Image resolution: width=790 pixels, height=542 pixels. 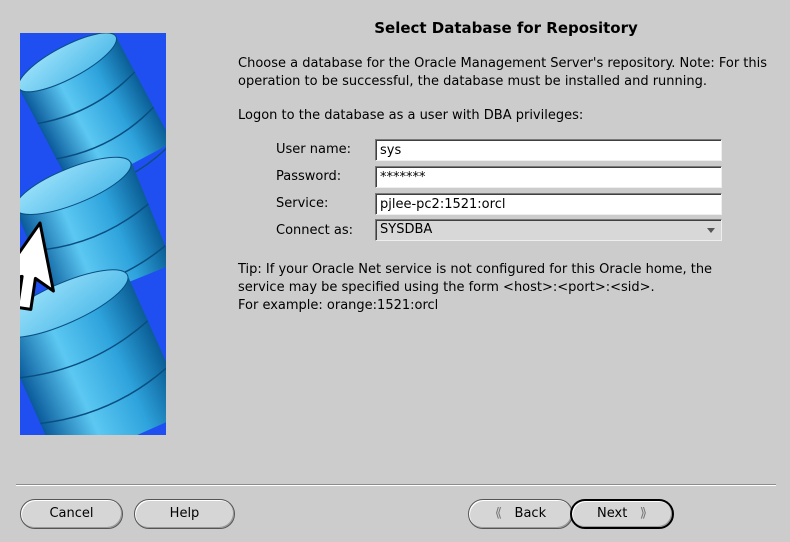 What do you see at coordinates (338, 305) in the screenshot?
I see `tip-line-3: For example: orange:1521:orcl` at bounding box center [338, 305].